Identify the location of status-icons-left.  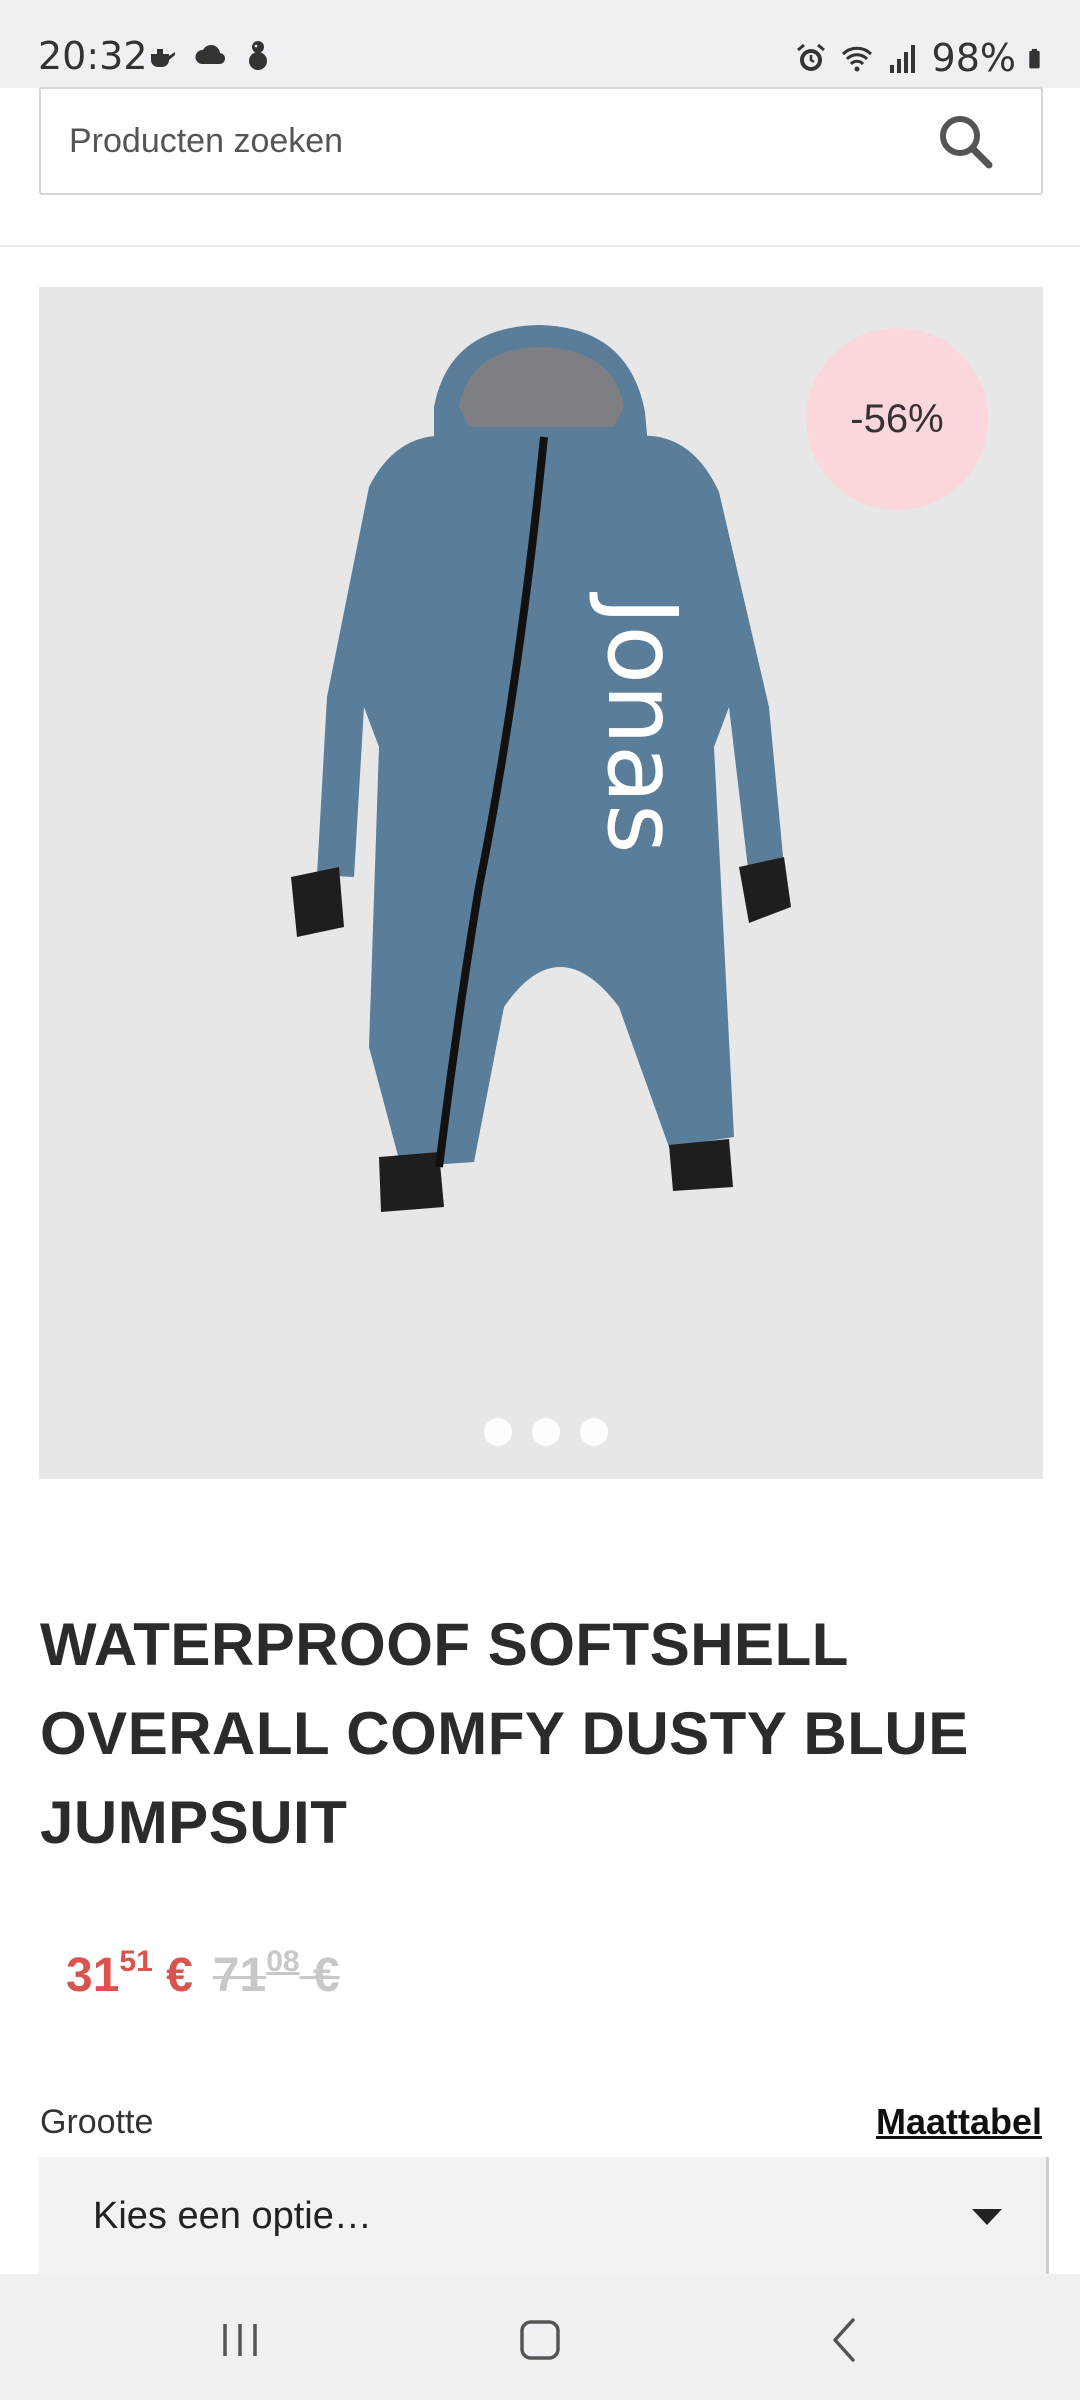
(210, 55).